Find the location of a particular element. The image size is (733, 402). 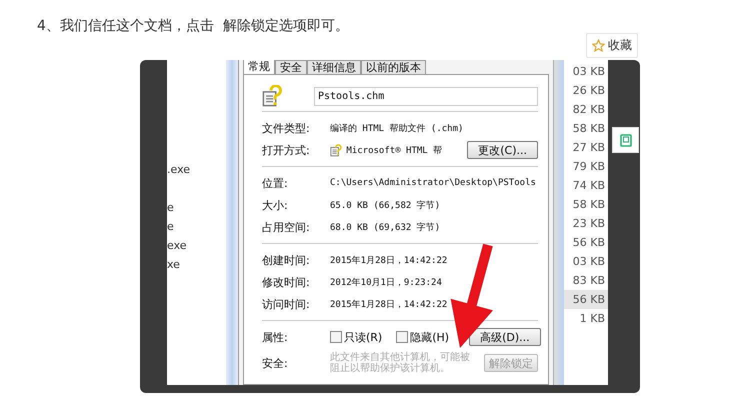

dialog-tab: 详细信息 is located at coordinates (334, 67).